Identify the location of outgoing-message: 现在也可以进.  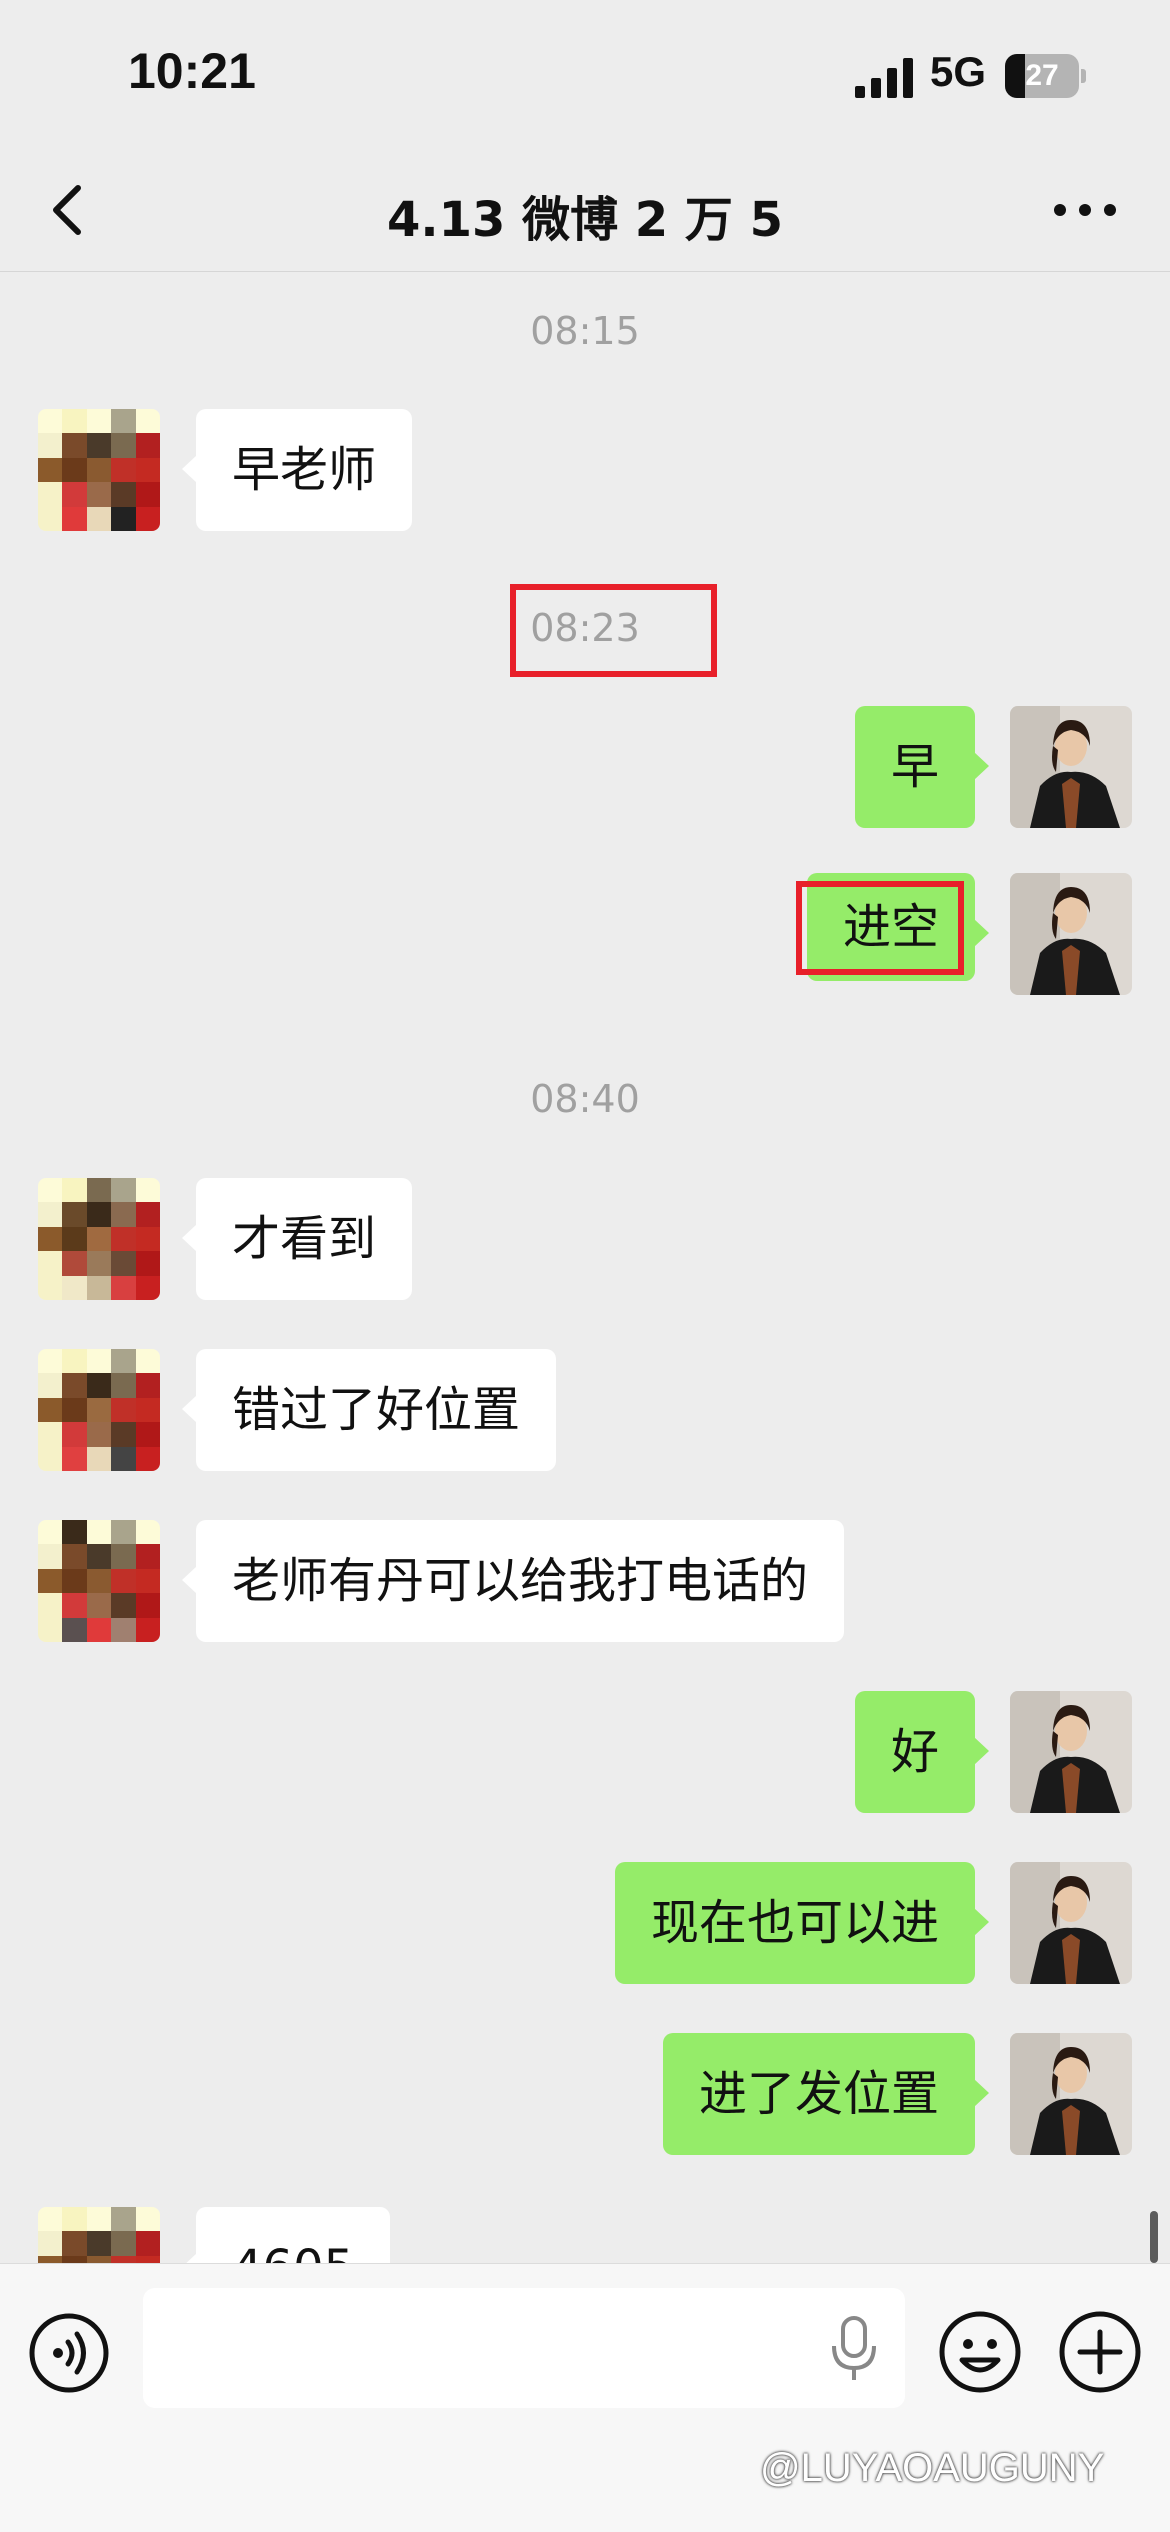
(802, 1923).